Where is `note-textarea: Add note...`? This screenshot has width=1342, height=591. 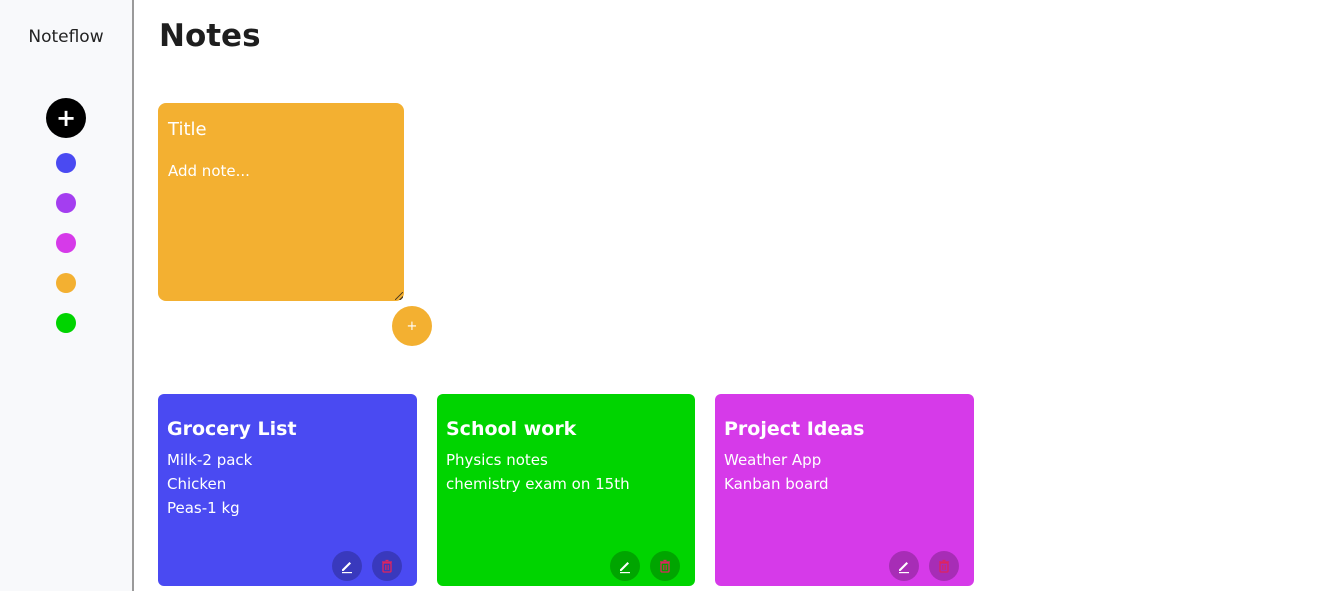 note-textarea: Add note... is located at coordinates (281, 171).